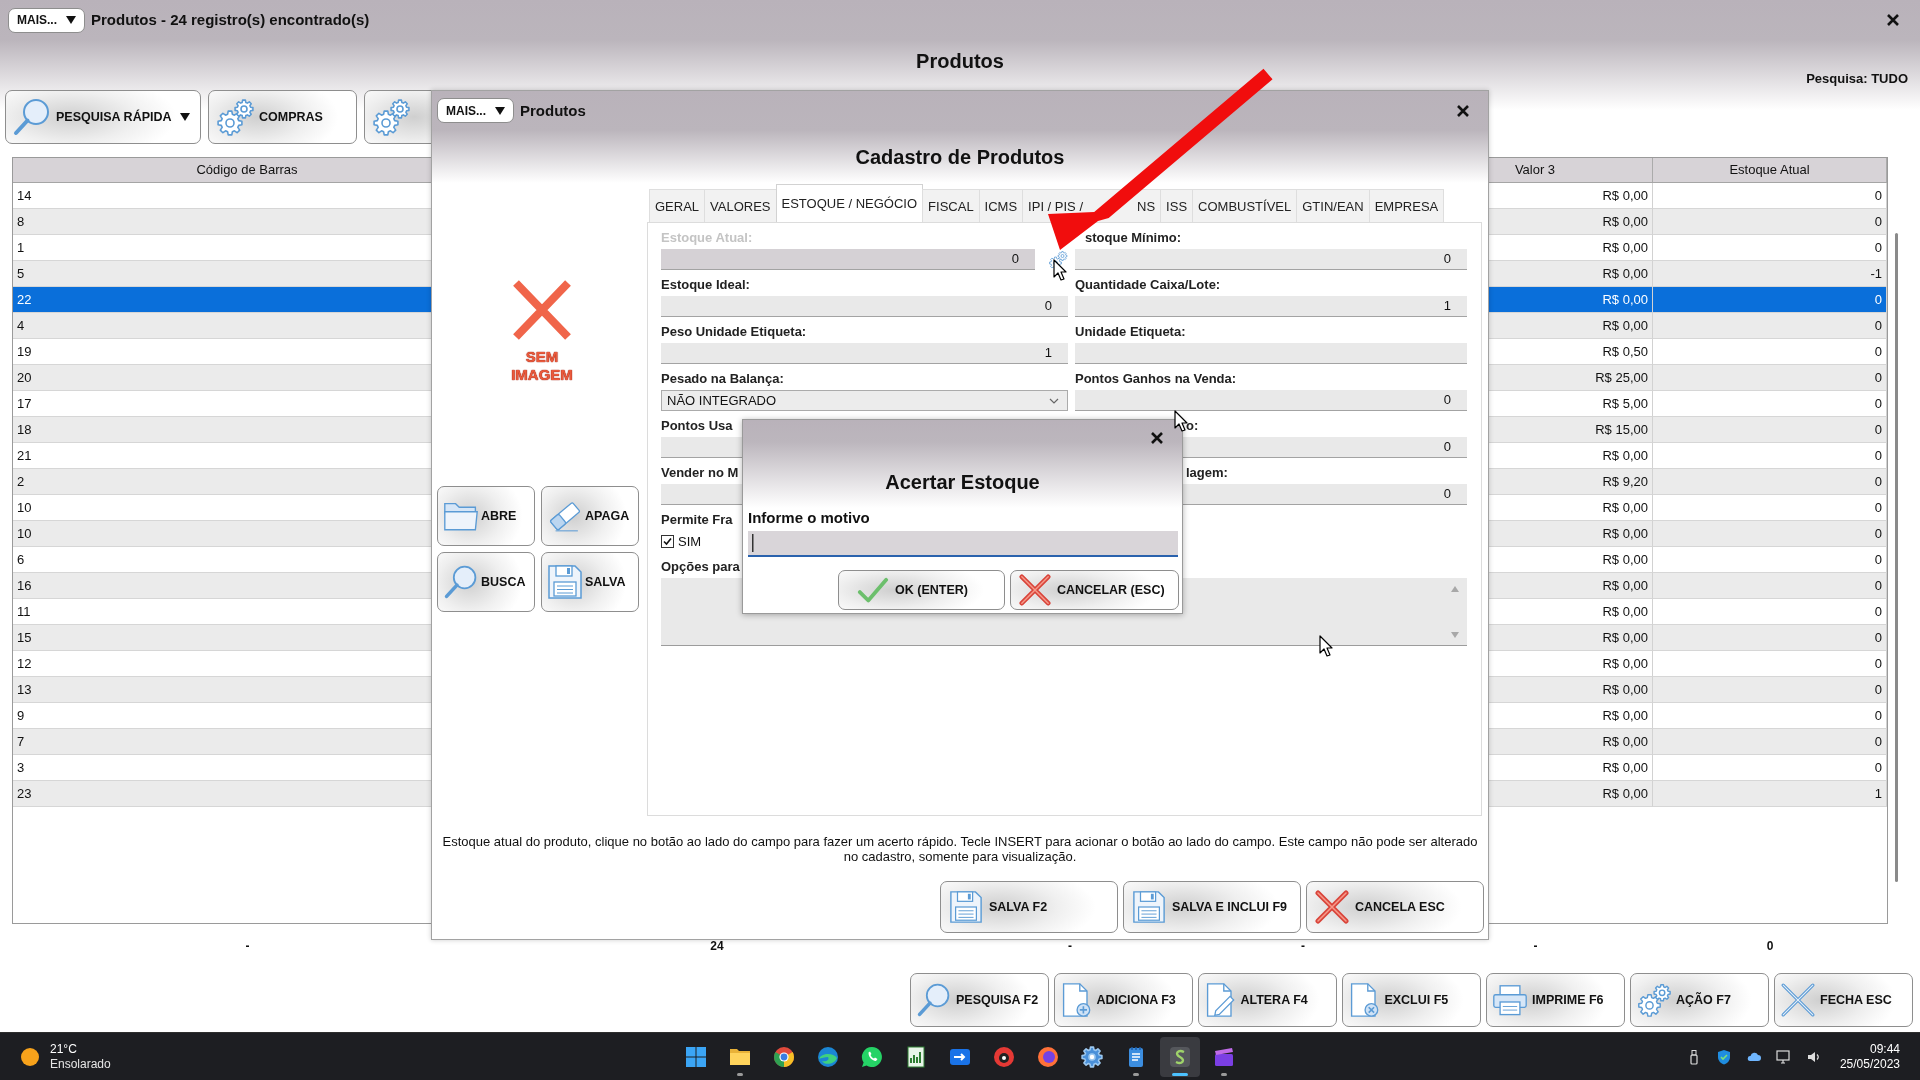 The width and height of the screenshot is (1920, 1080). Describe the element at coordinates (963, 544) in the screenshot. I see `reason-input-field` at that location.